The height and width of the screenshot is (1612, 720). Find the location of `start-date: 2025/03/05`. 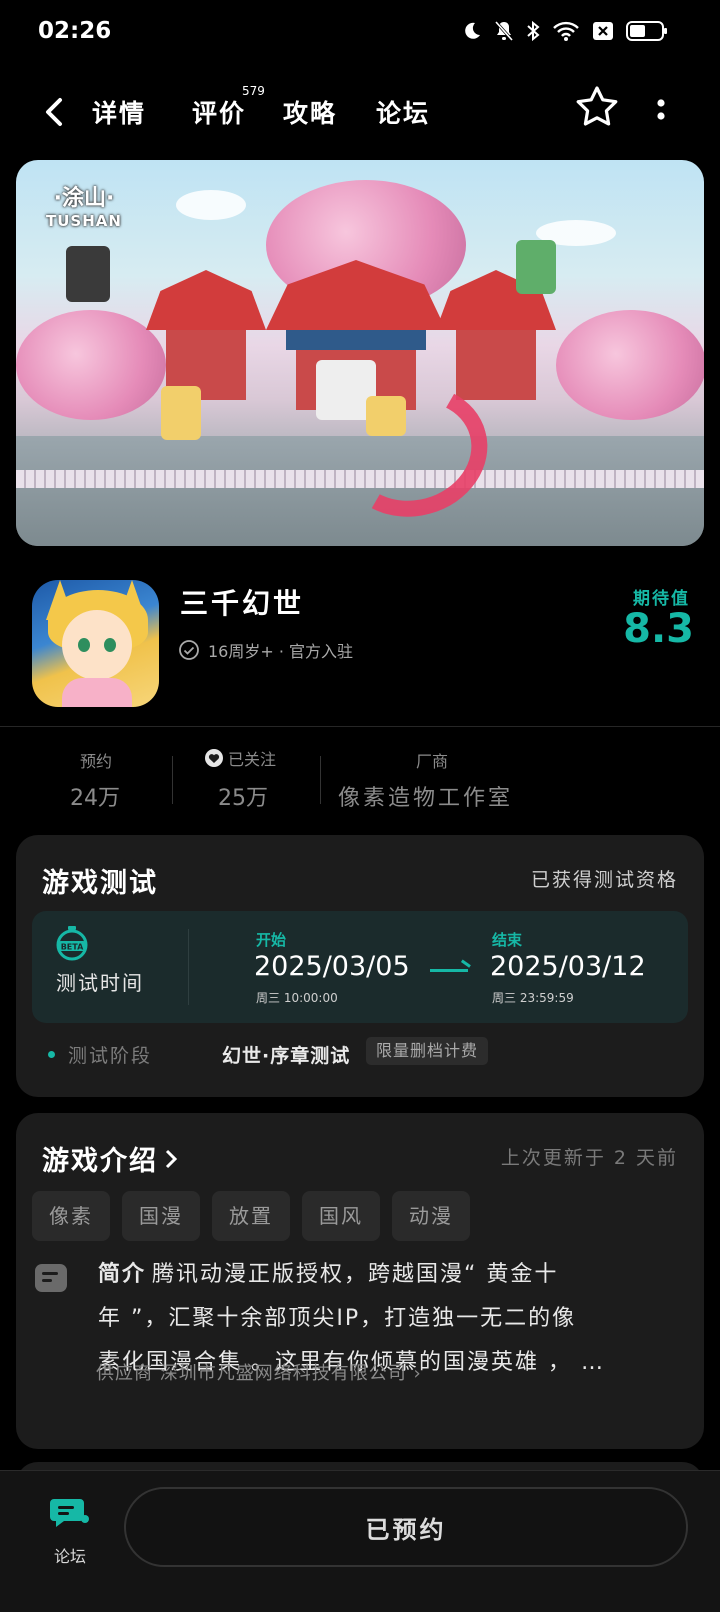

start-date: 2025/03/05 is located at coordinates (332, 966).